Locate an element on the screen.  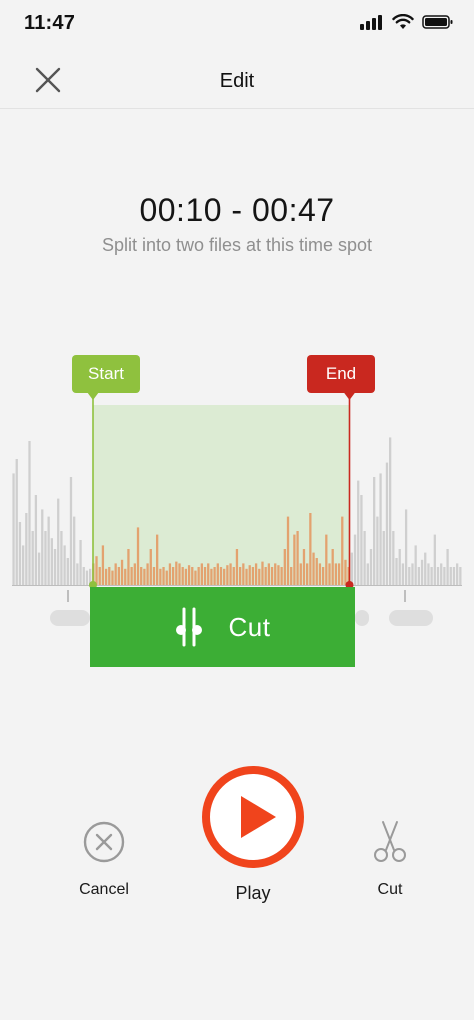
left-scroll-pill is located at coordinates (70, 618).